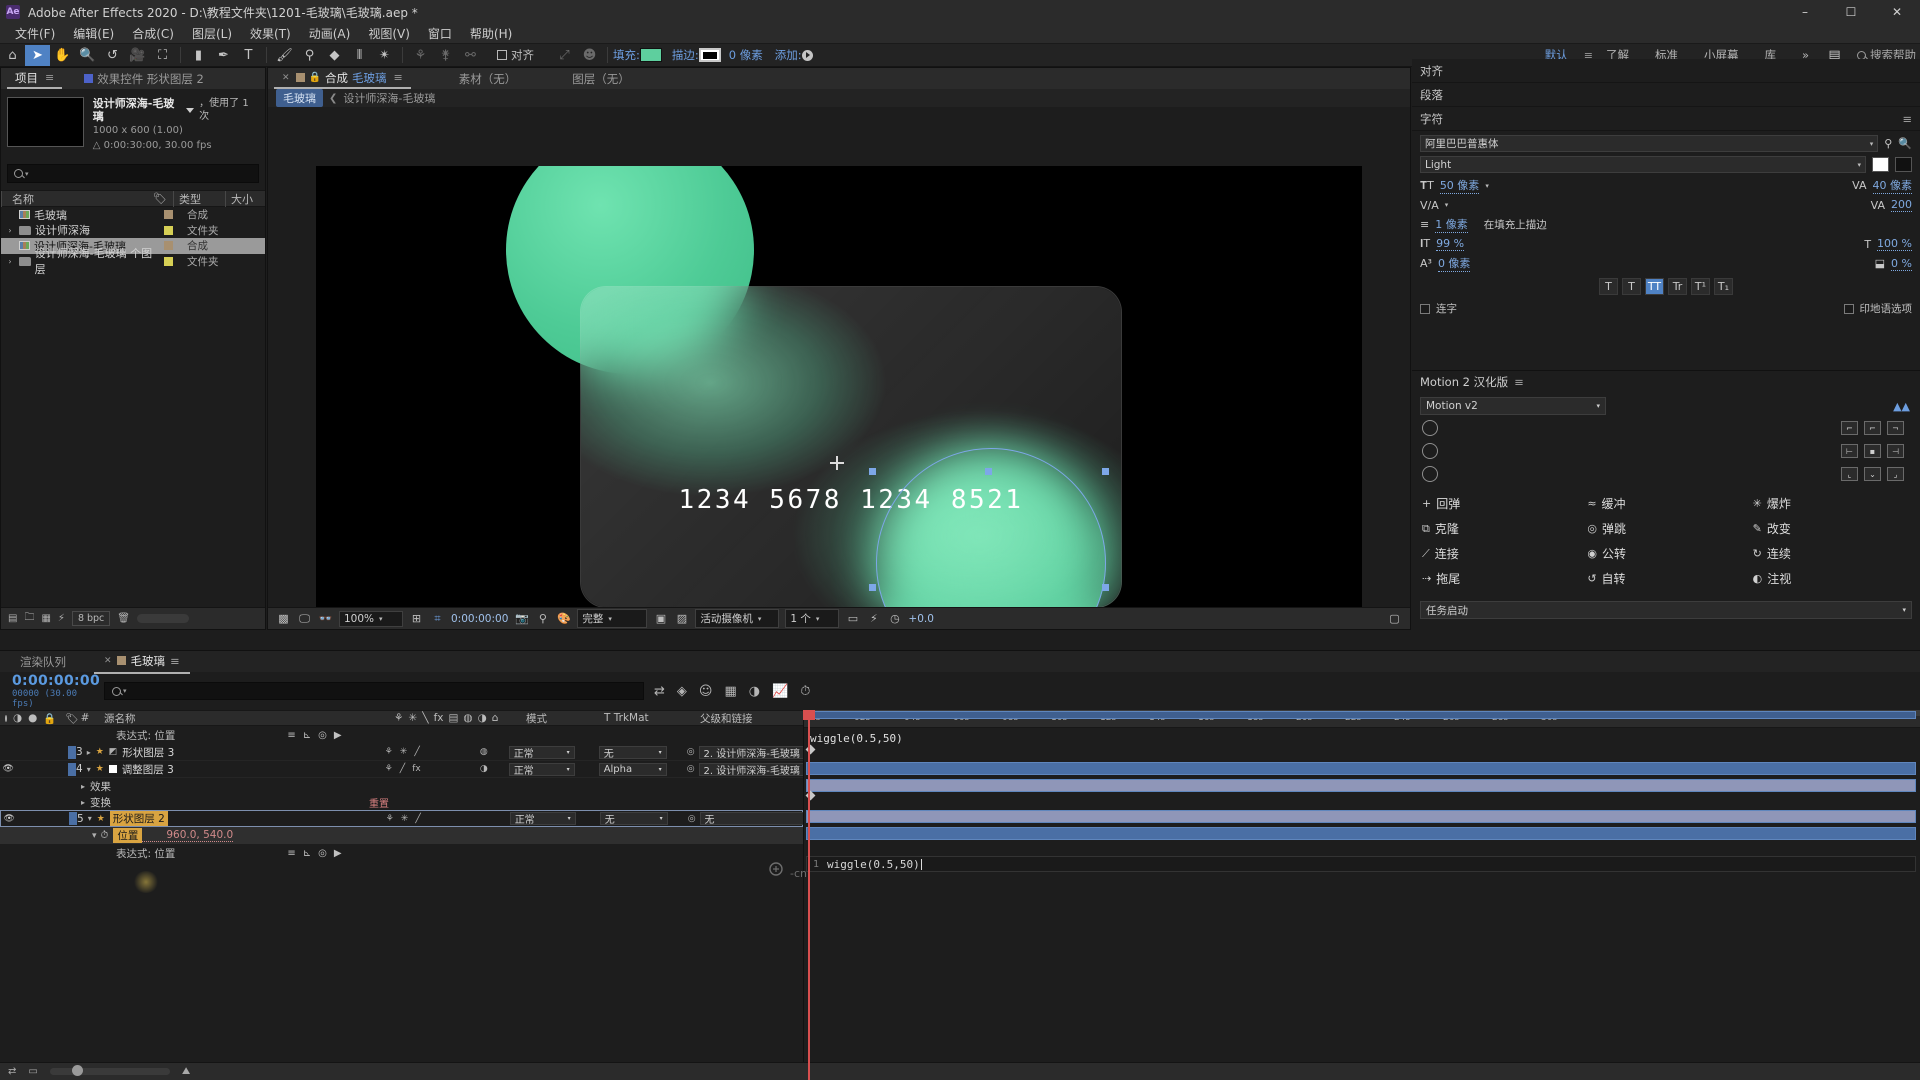  Describe the element at coordinates (283, 619) in the screenshot. I see `toggle-transparency-icon: ▩` at that location.